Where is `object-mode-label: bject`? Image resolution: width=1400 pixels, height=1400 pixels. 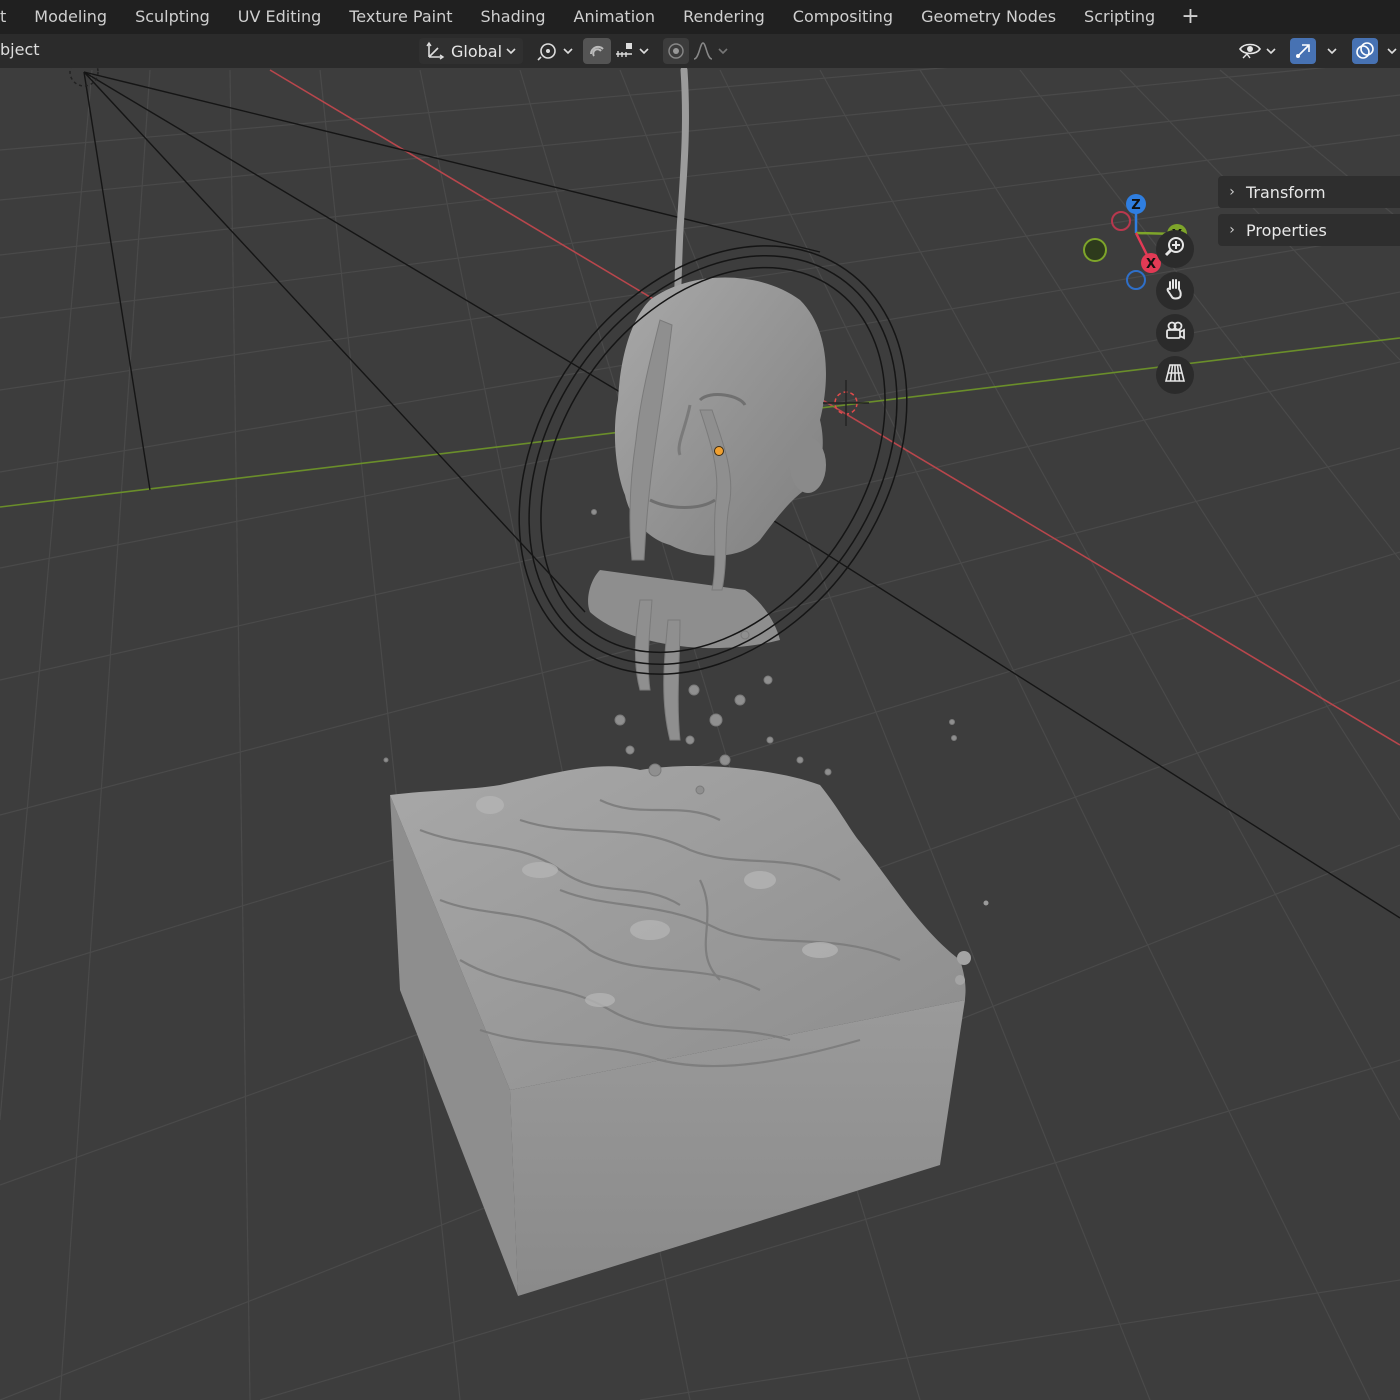
object-mode-label: bject is located at coordinates (20, 50).